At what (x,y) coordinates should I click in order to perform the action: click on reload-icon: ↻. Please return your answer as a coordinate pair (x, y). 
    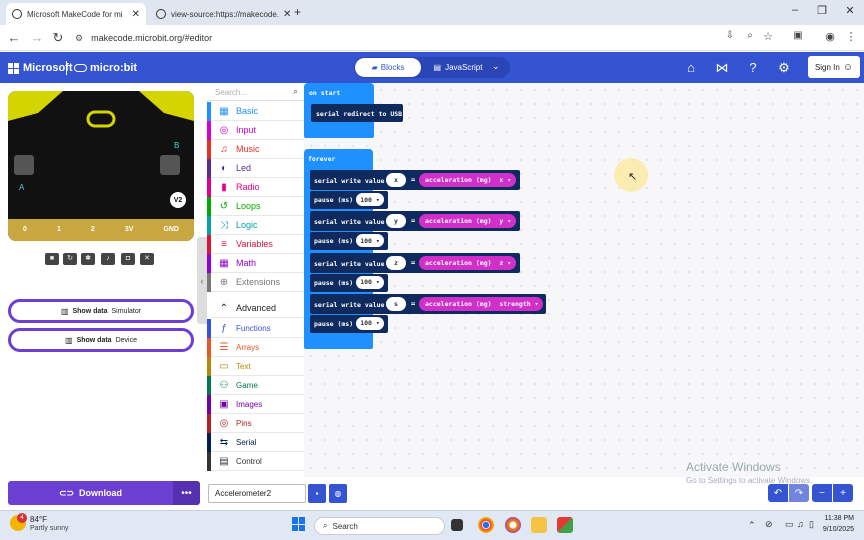
    Looking at the image, I should click on (58, 38).